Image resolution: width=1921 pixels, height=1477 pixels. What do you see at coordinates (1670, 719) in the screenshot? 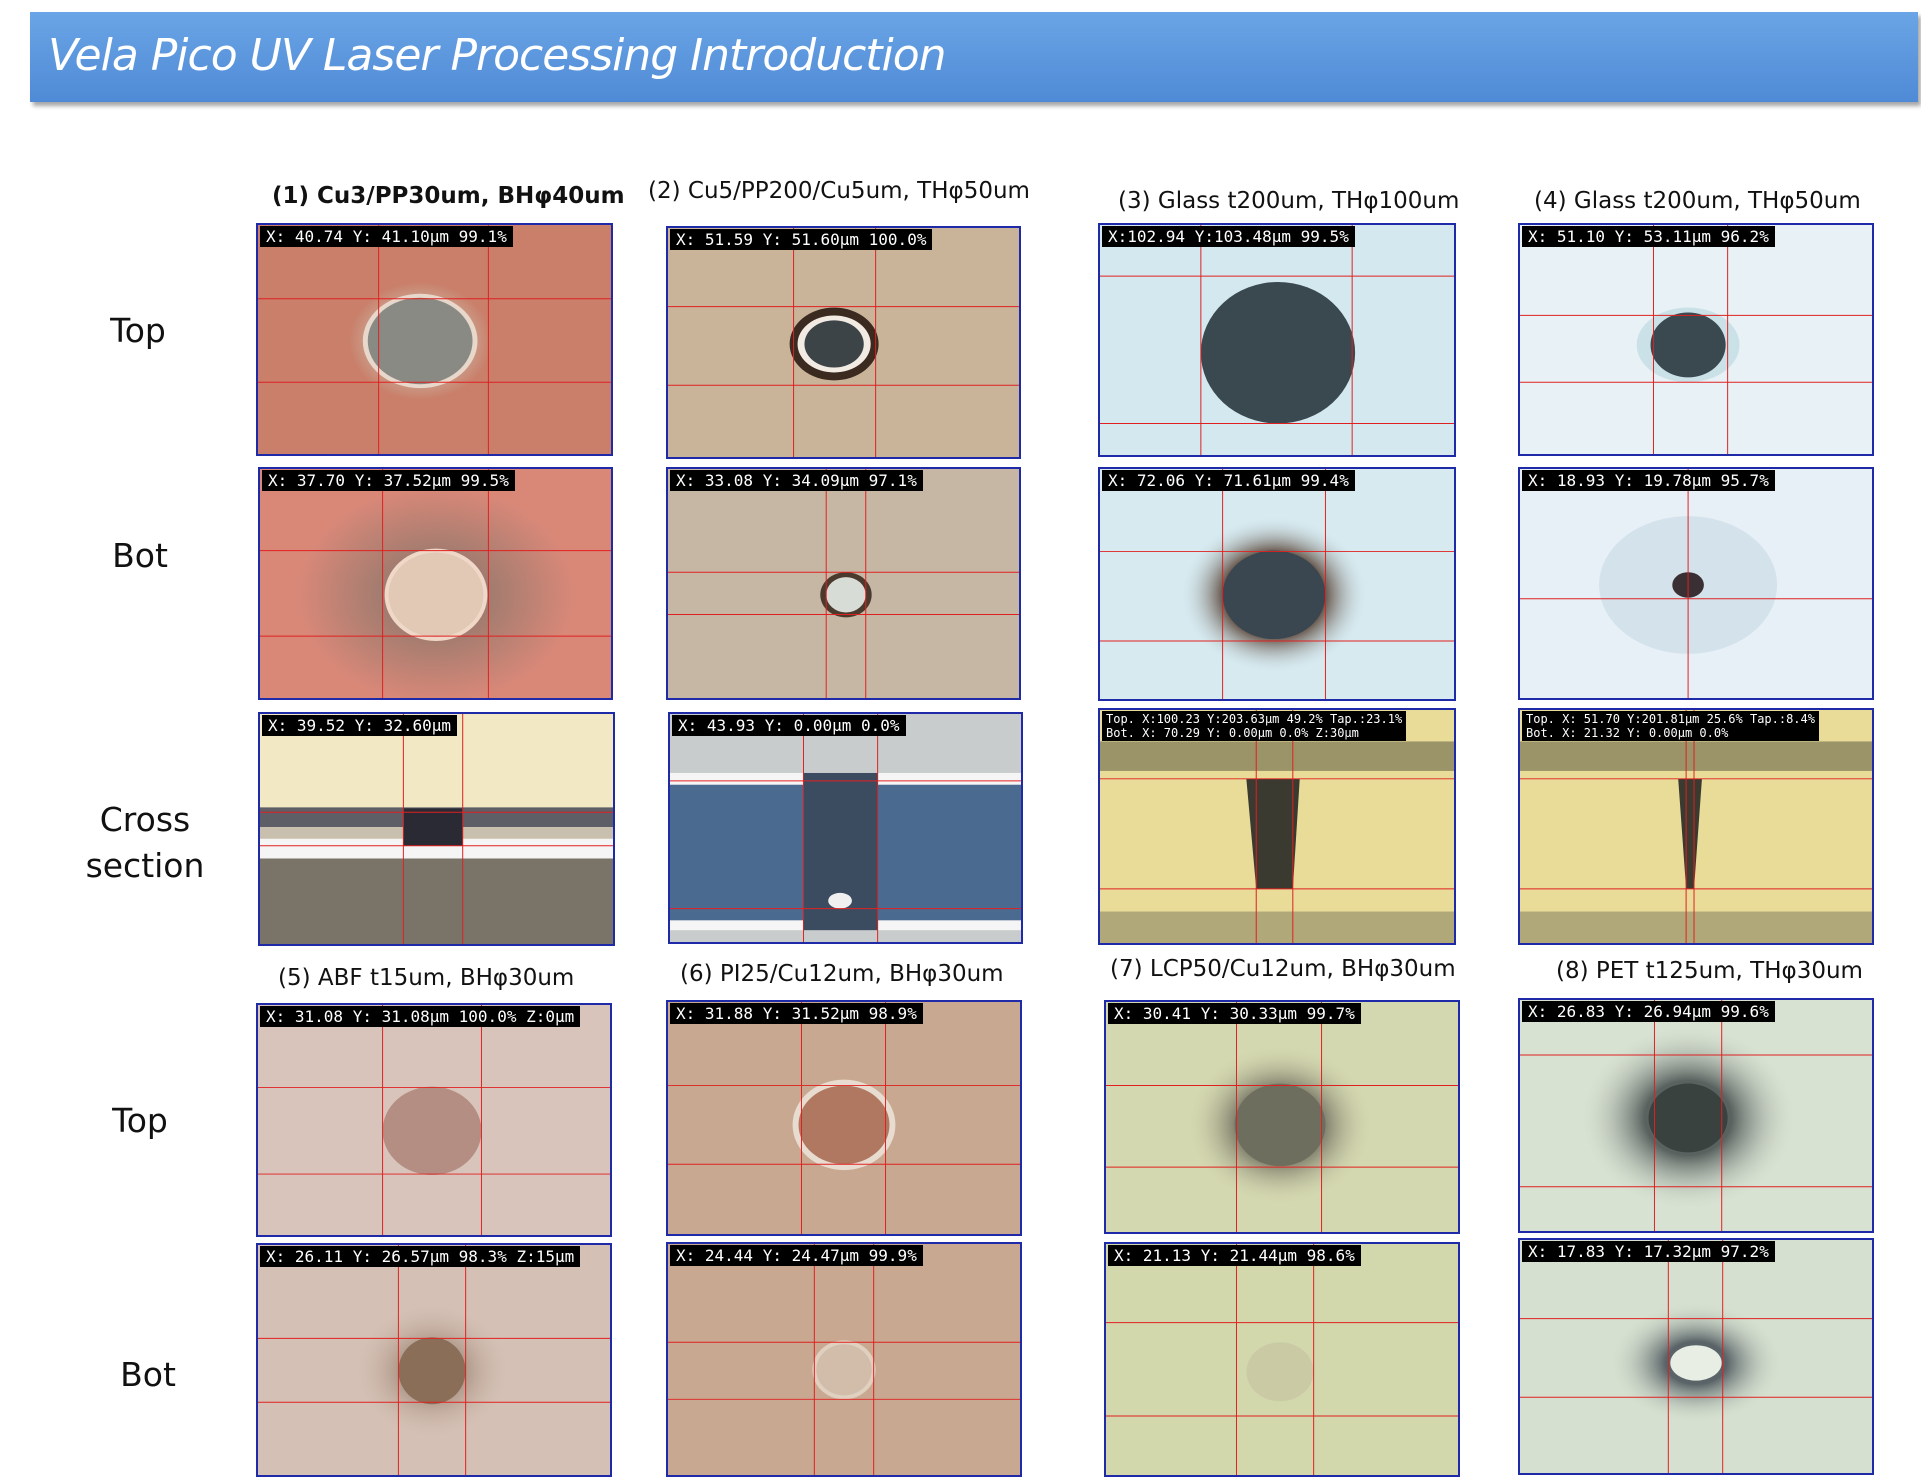
I see `sample-4-cross-readout-top: Top. X: 51.70 Y:201.81μm 25.6% Tap.:8.4%` at bounding box center [1670, 719].